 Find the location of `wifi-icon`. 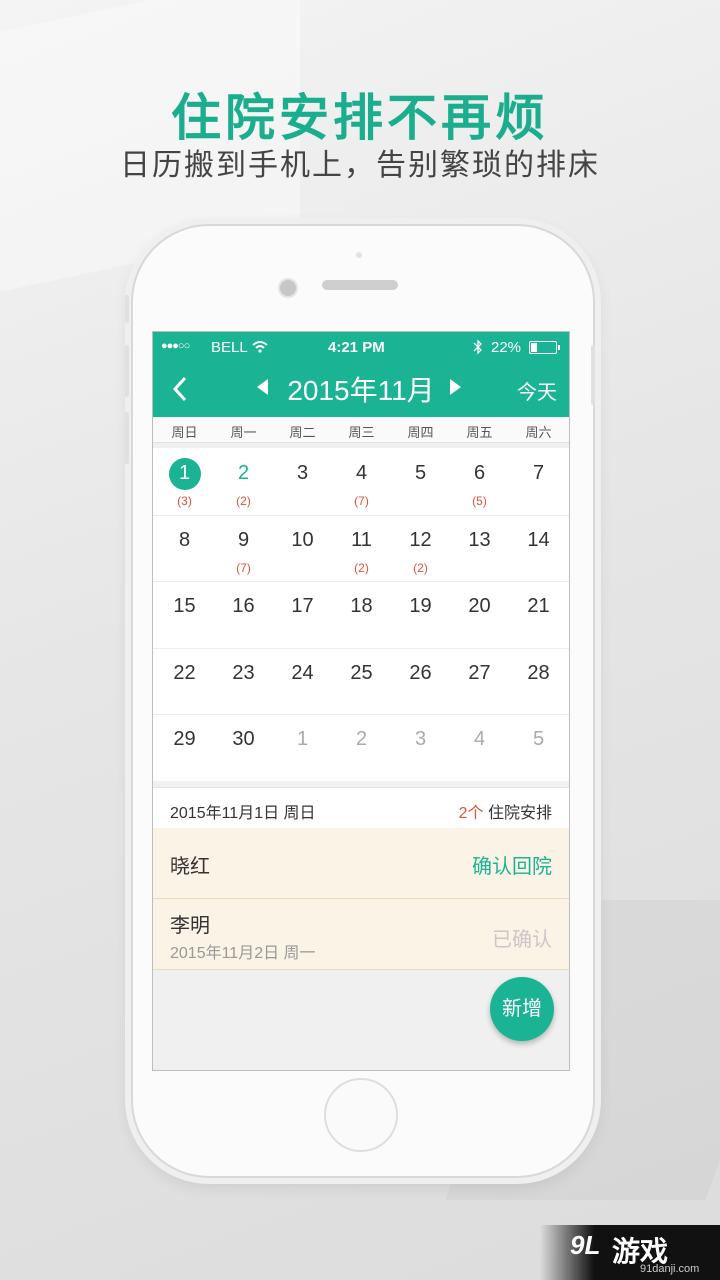

wifi-icon is located at coordinates (260, 347).